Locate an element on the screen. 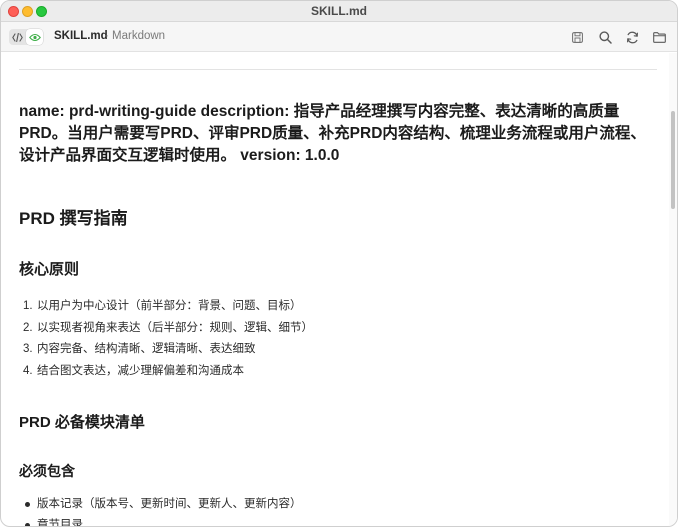 The height and width of the screenshot is (527, 678). list-item: 4. 结合图文表达，减少理解偏差和沟通成本 is located at coordinates (168, 375).